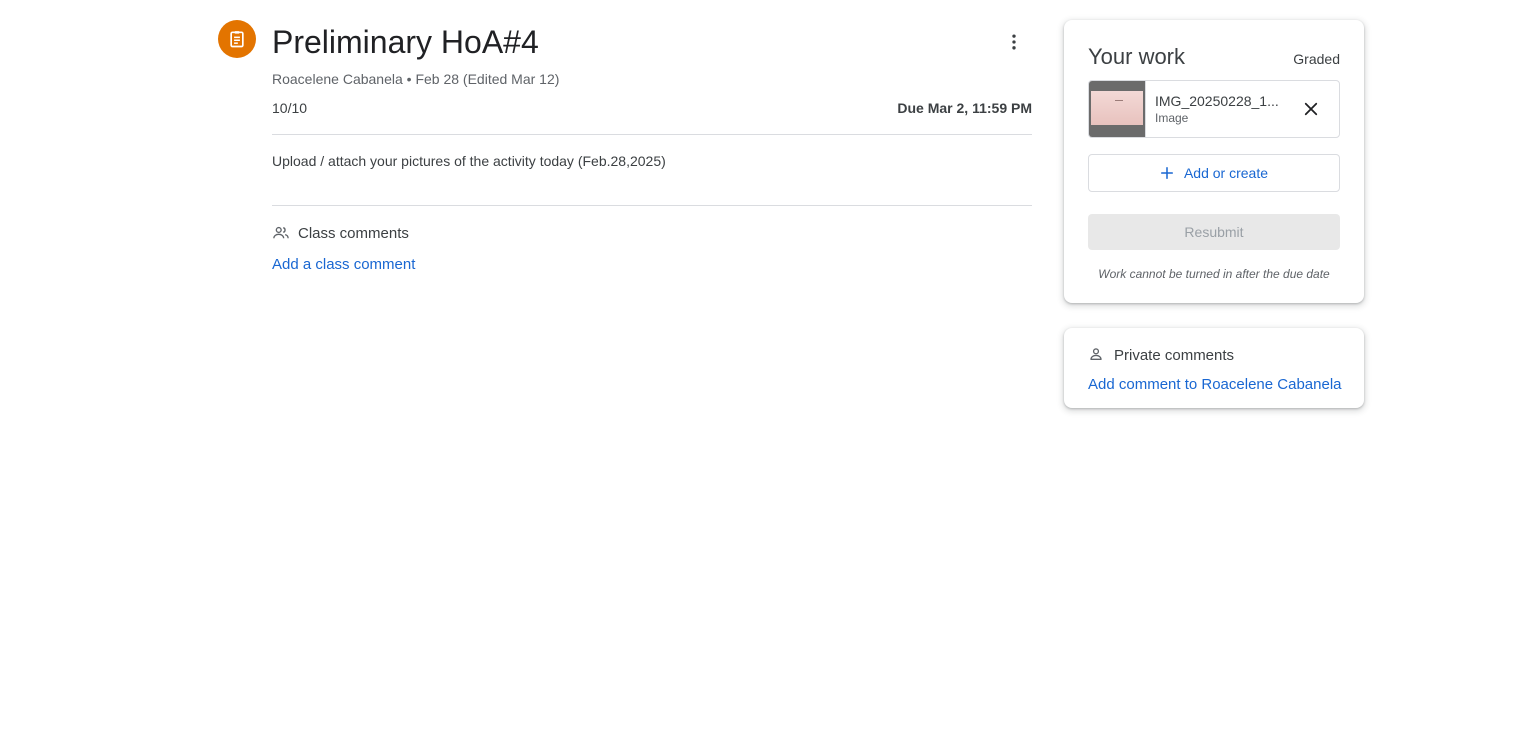 Image resolution: width=1518 pixels, height=738 pixels. I want to click on title-row: Preliminary HoA#4, so click(652, 43).